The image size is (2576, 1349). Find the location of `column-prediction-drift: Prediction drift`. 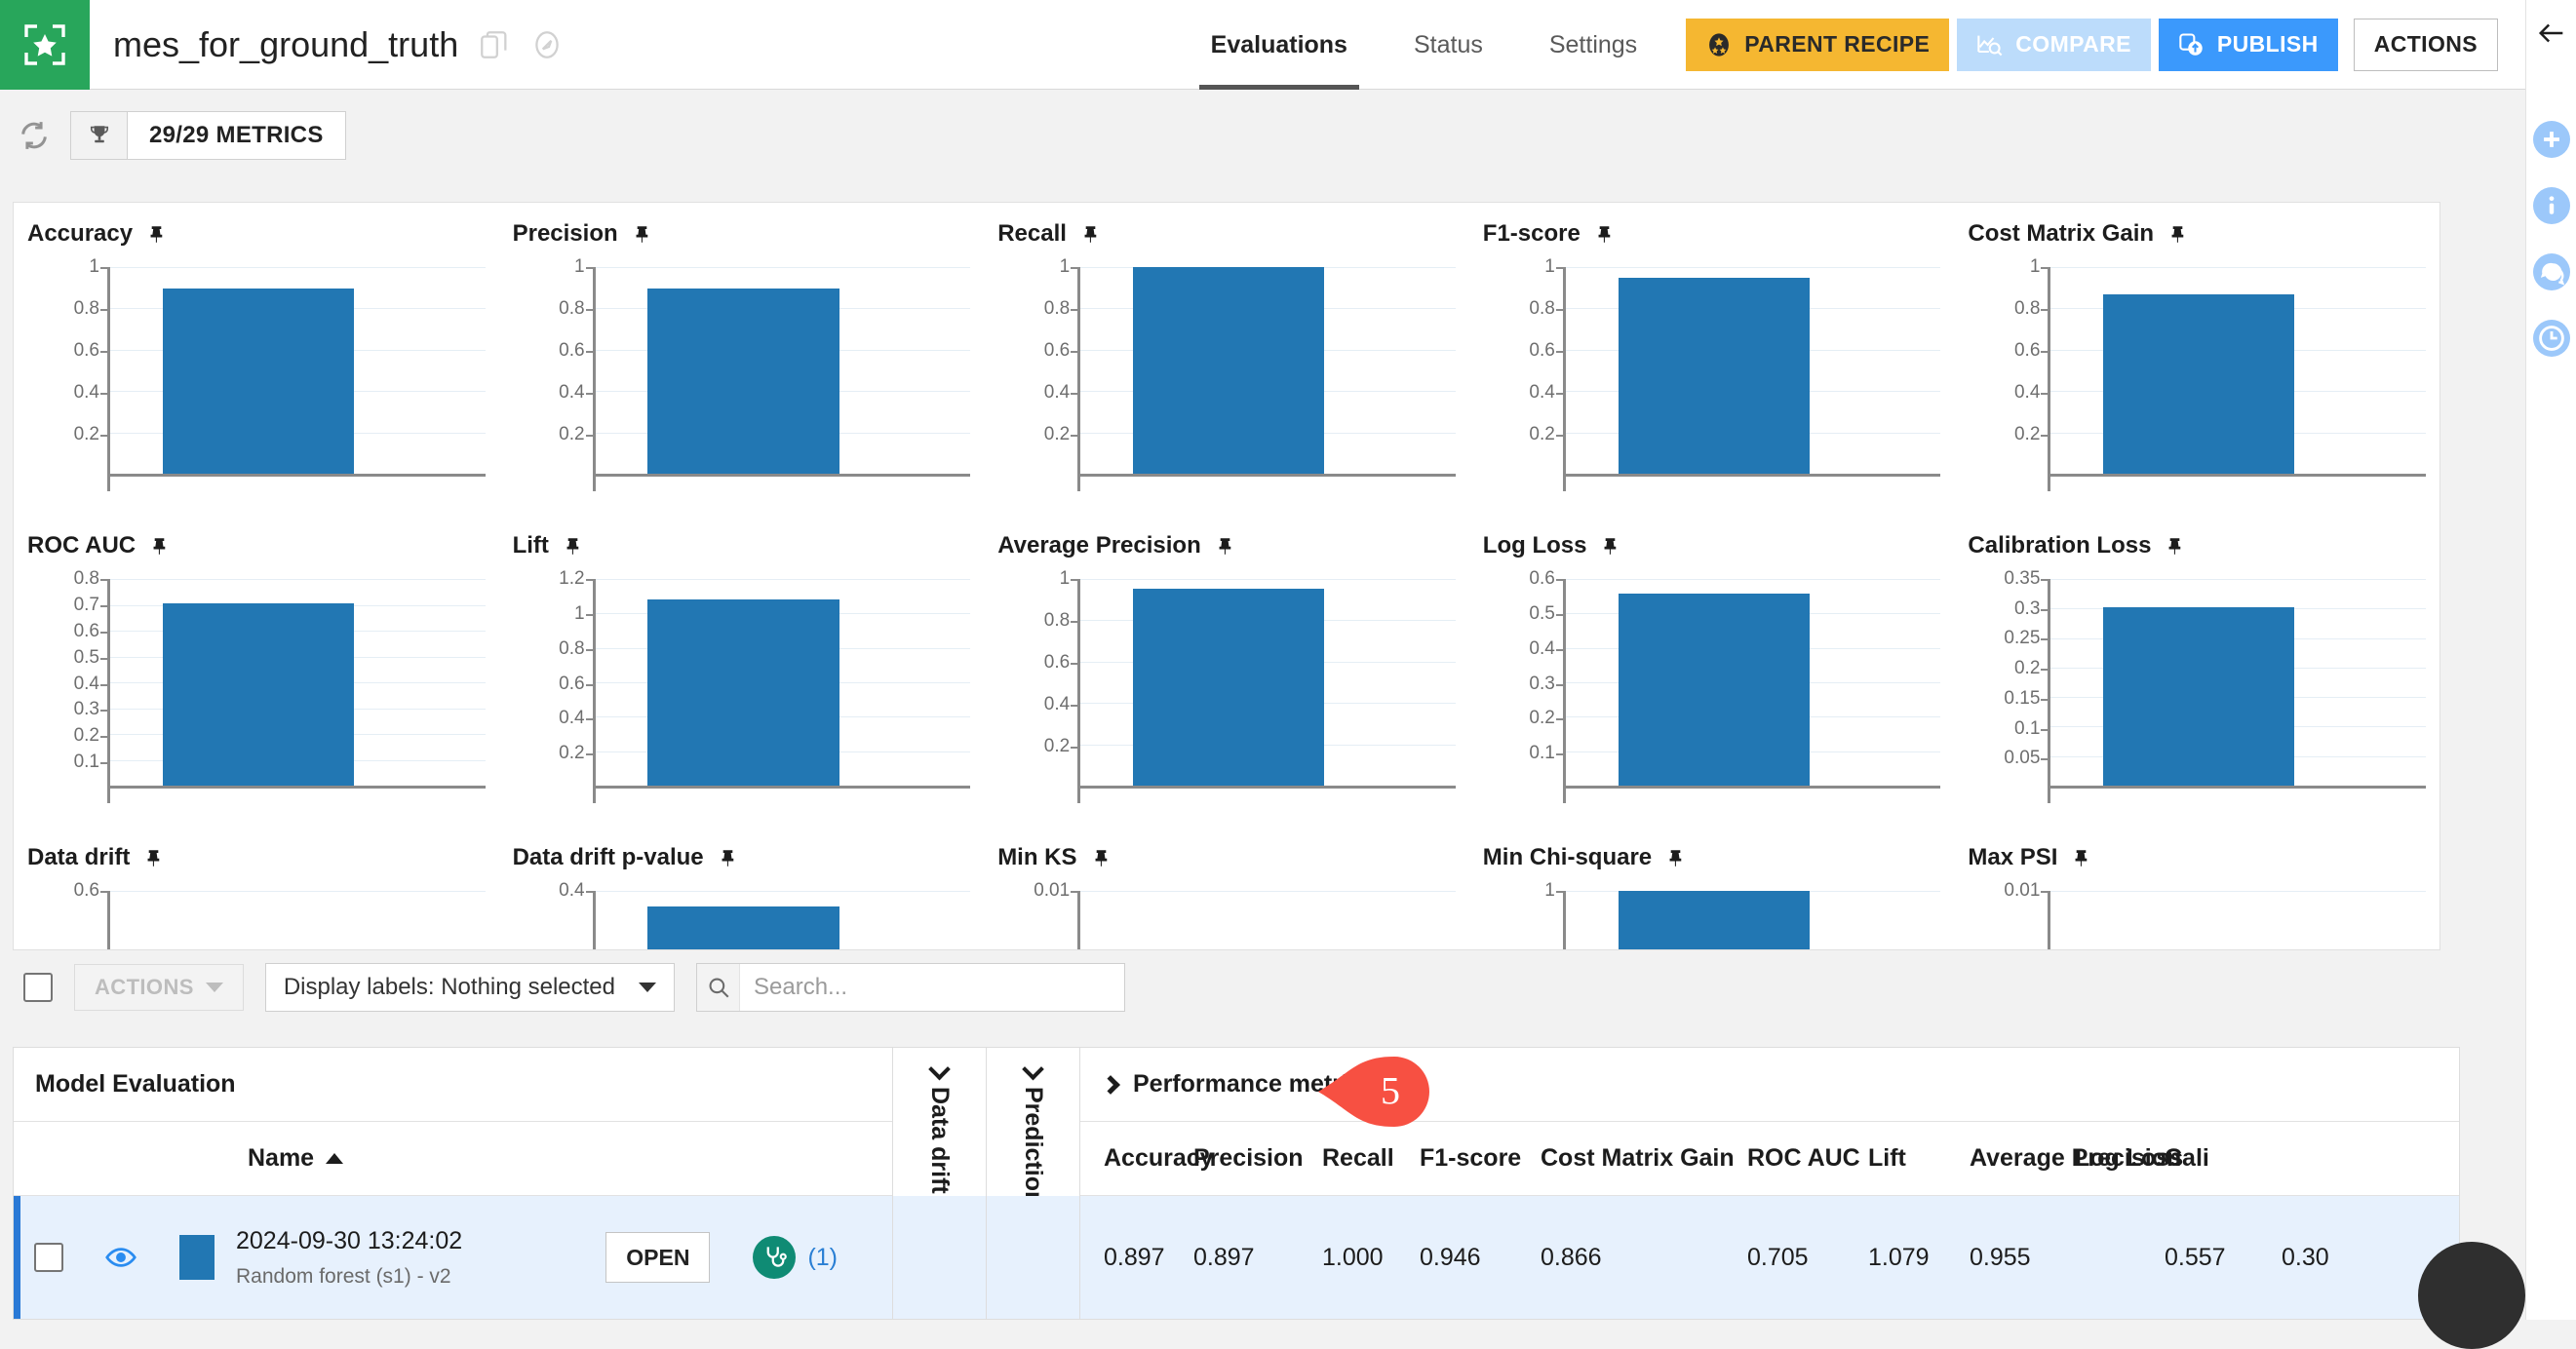

column-prediction-drift: Prediction drift is located at coordinates (1033, 1184).